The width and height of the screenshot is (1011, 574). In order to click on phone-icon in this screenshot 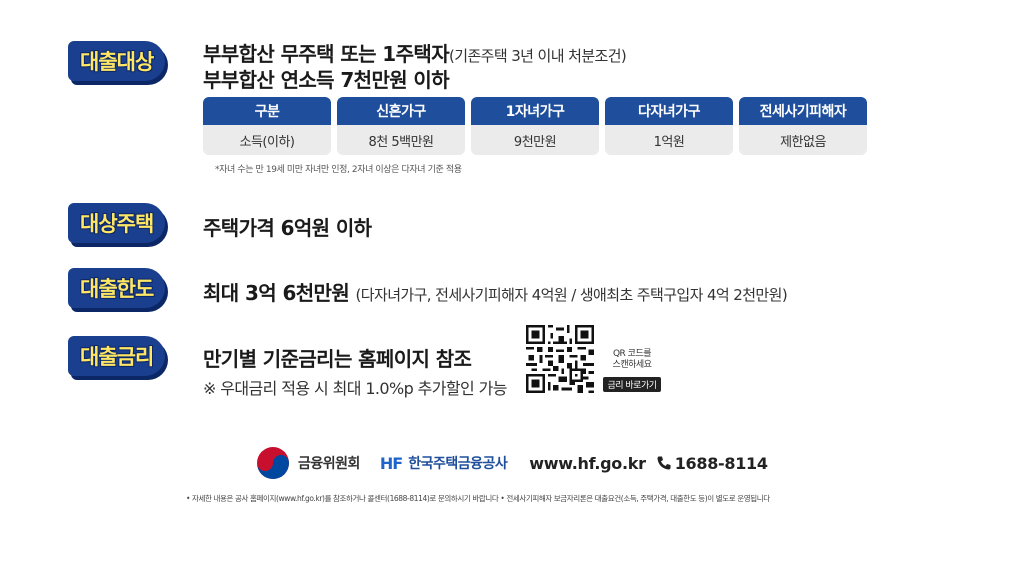, I will do `click(664, 463)`.